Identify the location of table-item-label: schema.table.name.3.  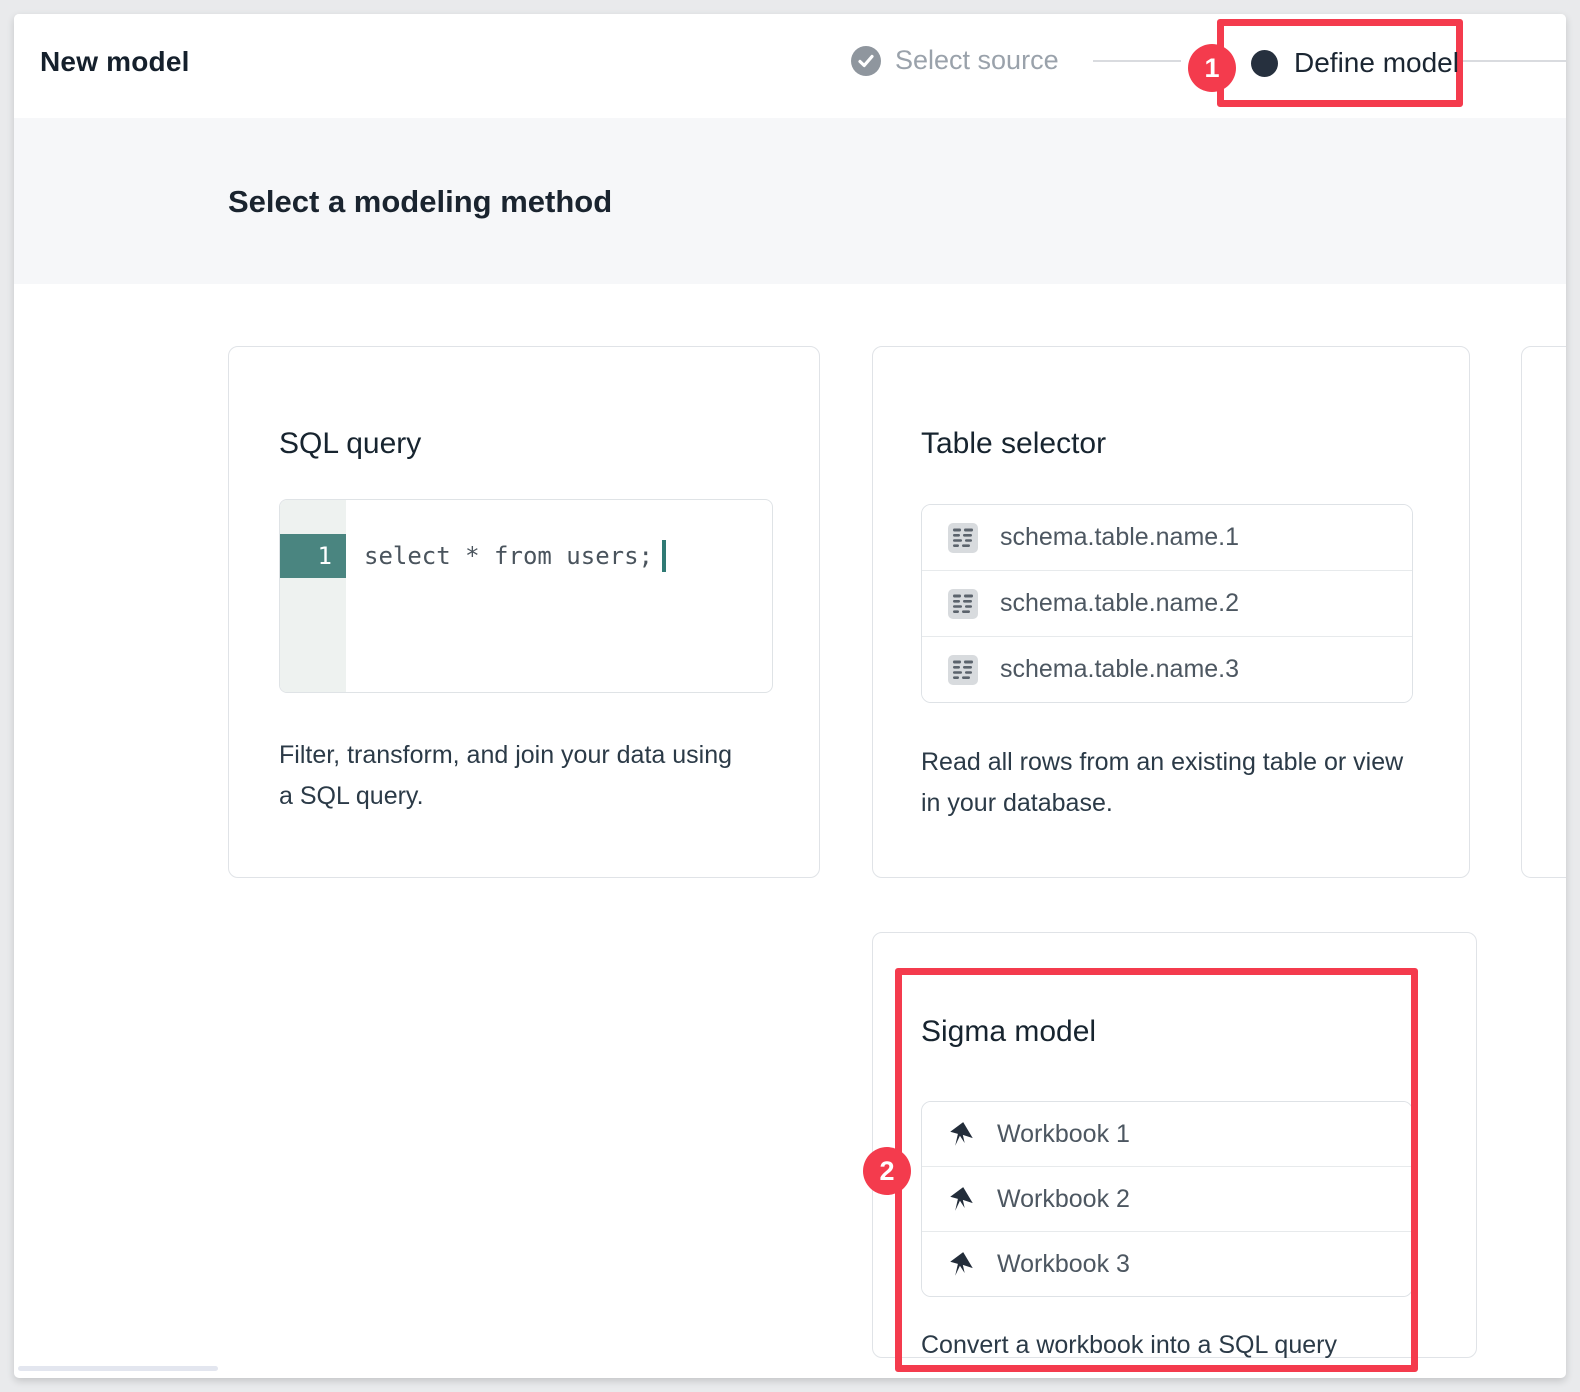
(1120, 669).